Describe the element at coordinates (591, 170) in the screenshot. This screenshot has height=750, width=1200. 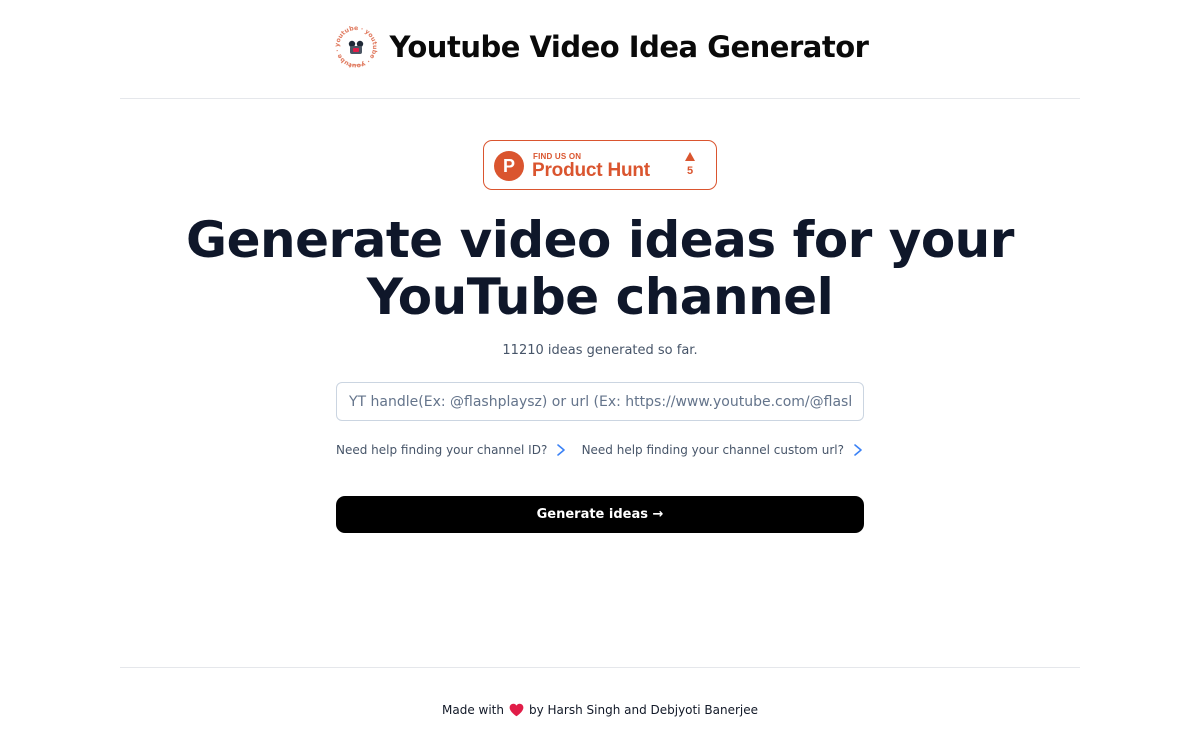
I see `product-hunt-name: Product Hunt` at that location.